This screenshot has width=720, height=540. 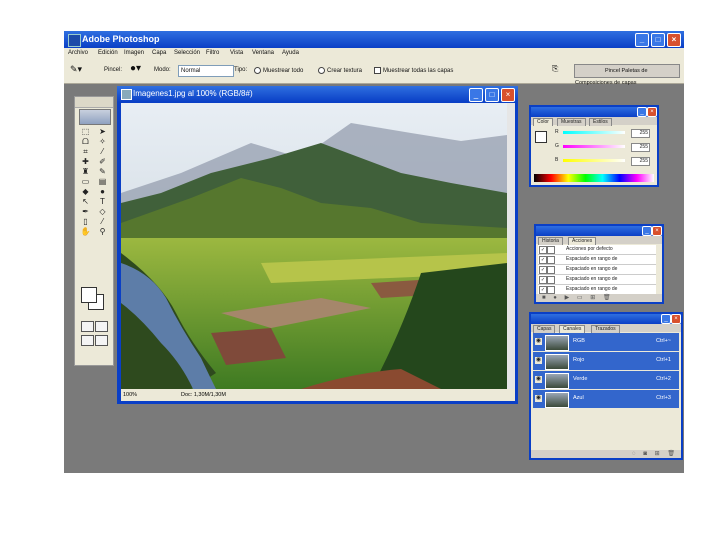 What do you see at coordinates (87, 340) in the screenshot?
I see `screen-mode-icon` at bounding box center [87, 340].